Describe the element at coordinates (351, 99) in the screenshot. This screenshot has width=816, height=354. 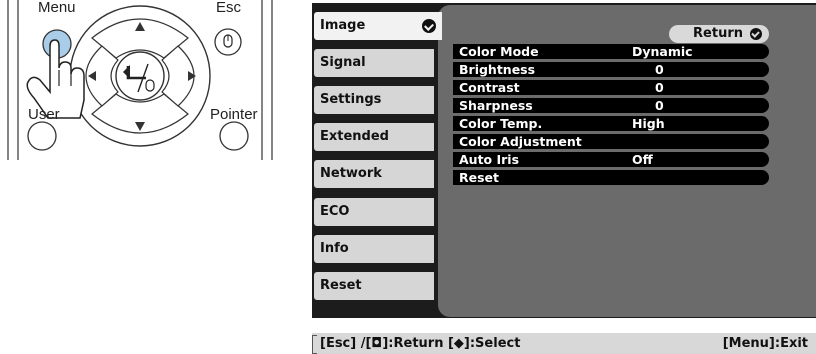
I see `tab-label: Settings` at that location.